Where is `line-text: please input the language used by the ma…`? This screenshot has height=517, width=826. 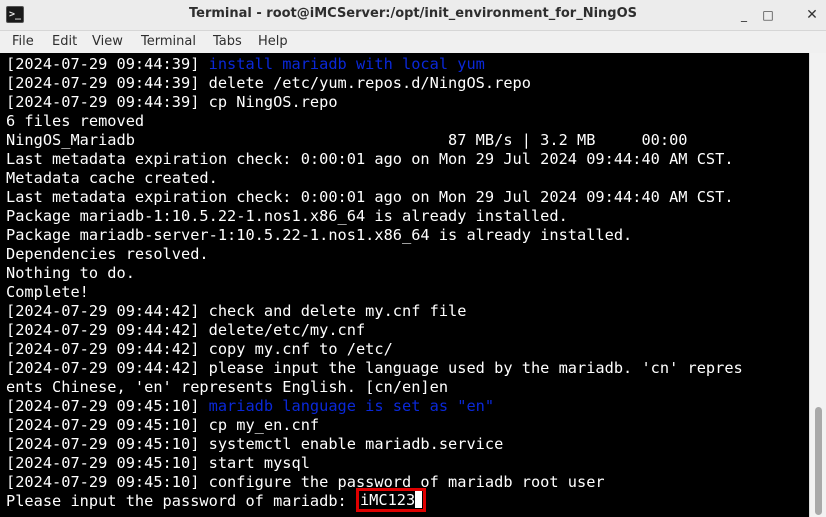
line-text: please input the language used by the ma… is located at coordinates (475, 368).